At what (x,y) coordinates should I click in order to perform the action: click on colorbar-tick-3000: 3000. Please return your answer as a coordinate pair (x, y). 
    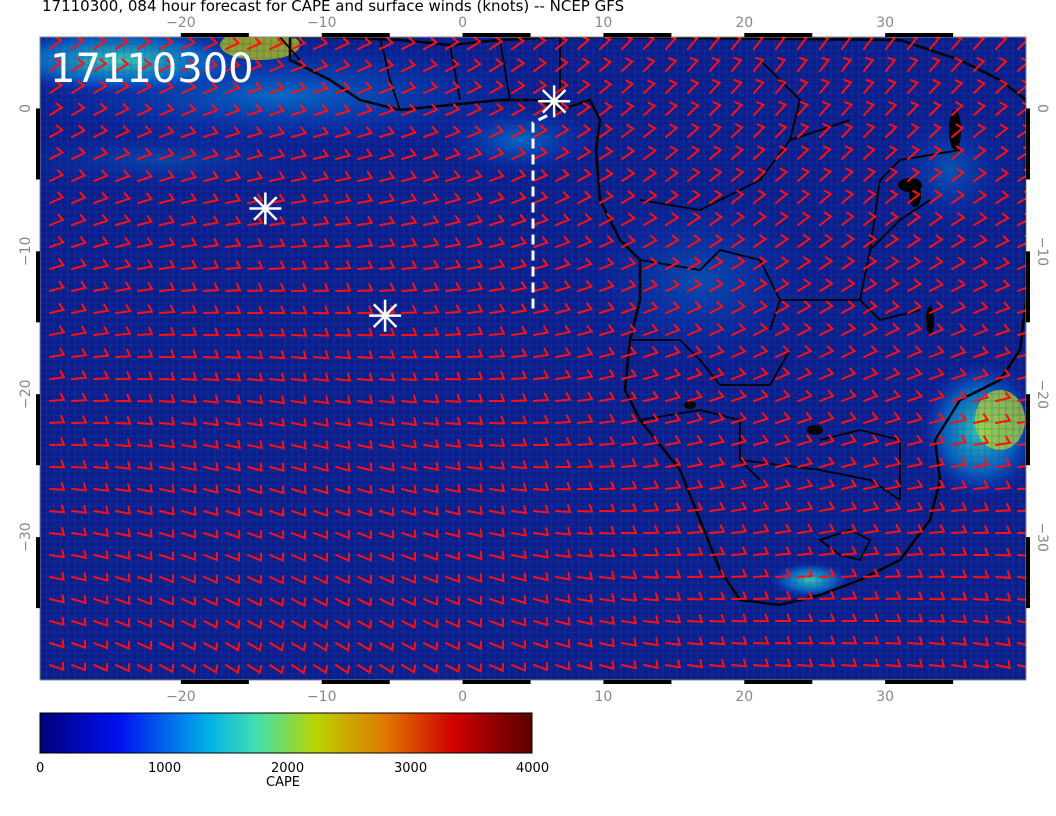
    Looking at the image, I should click on (411, 768).